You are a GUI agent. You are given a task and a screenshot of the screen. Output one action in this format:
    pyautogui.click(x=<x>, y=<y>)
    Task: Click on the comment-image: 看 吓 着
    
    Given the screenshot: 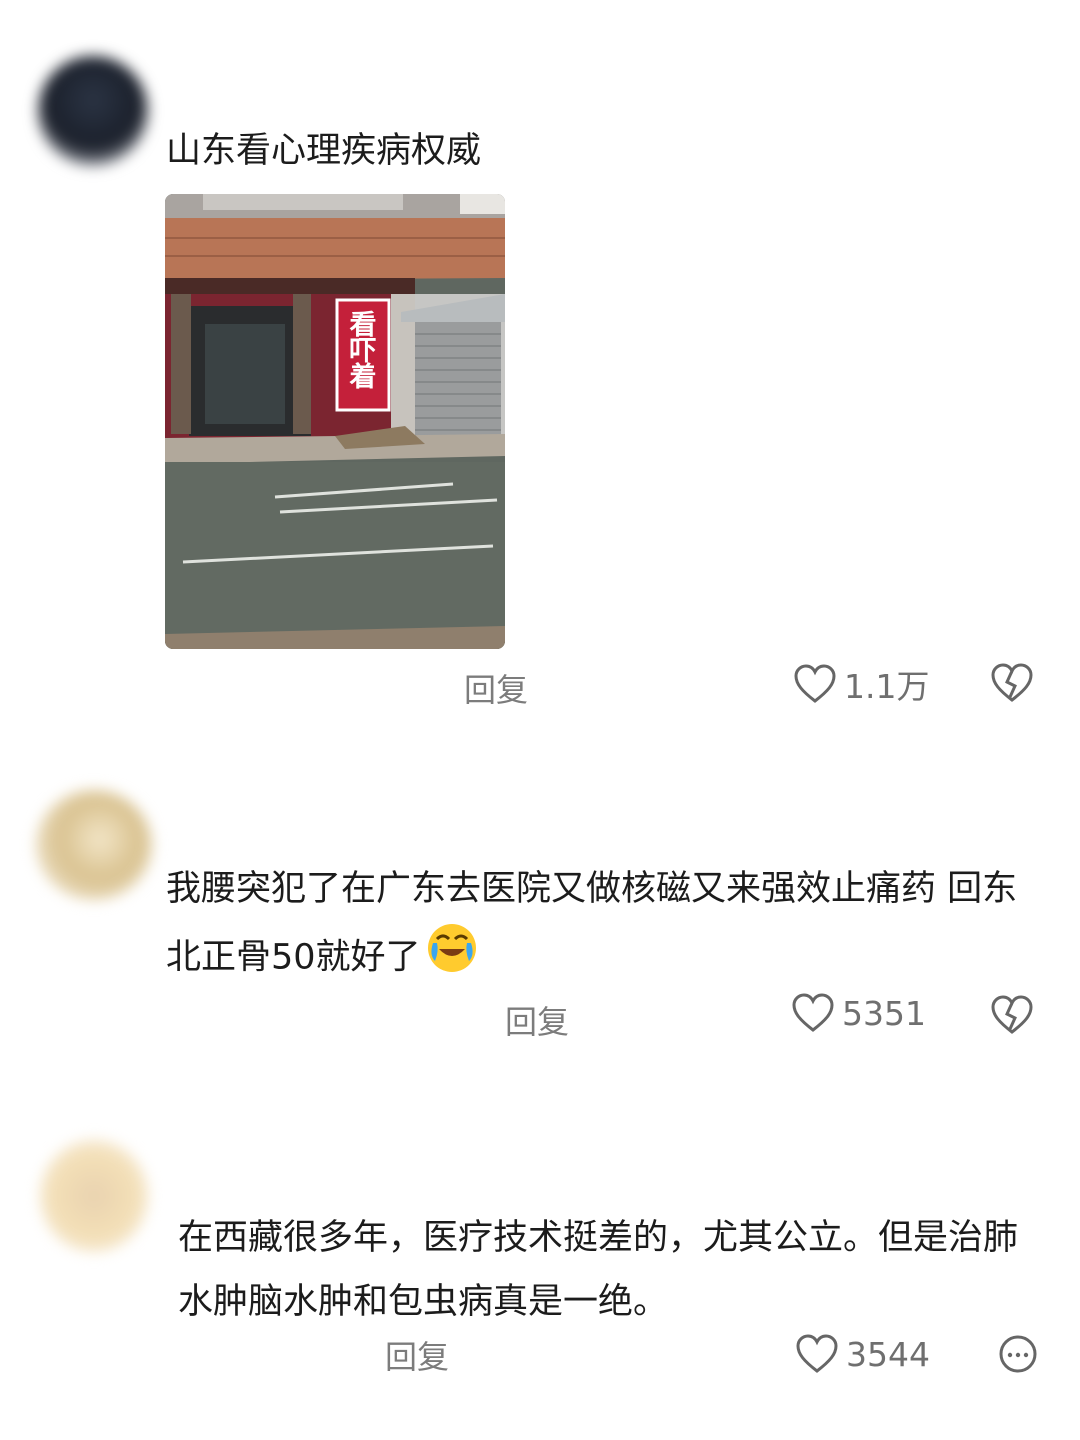 What is the action you would take?
    pyautogui.click(x=335, y=421)
    